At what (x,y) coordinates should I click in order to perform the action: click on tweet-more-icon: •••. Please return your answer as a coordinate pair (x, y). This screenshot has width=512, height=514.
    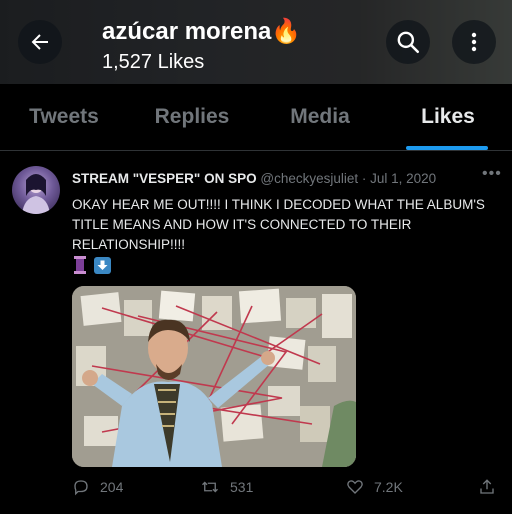
    Looking at the image, I should click on (492, 174).